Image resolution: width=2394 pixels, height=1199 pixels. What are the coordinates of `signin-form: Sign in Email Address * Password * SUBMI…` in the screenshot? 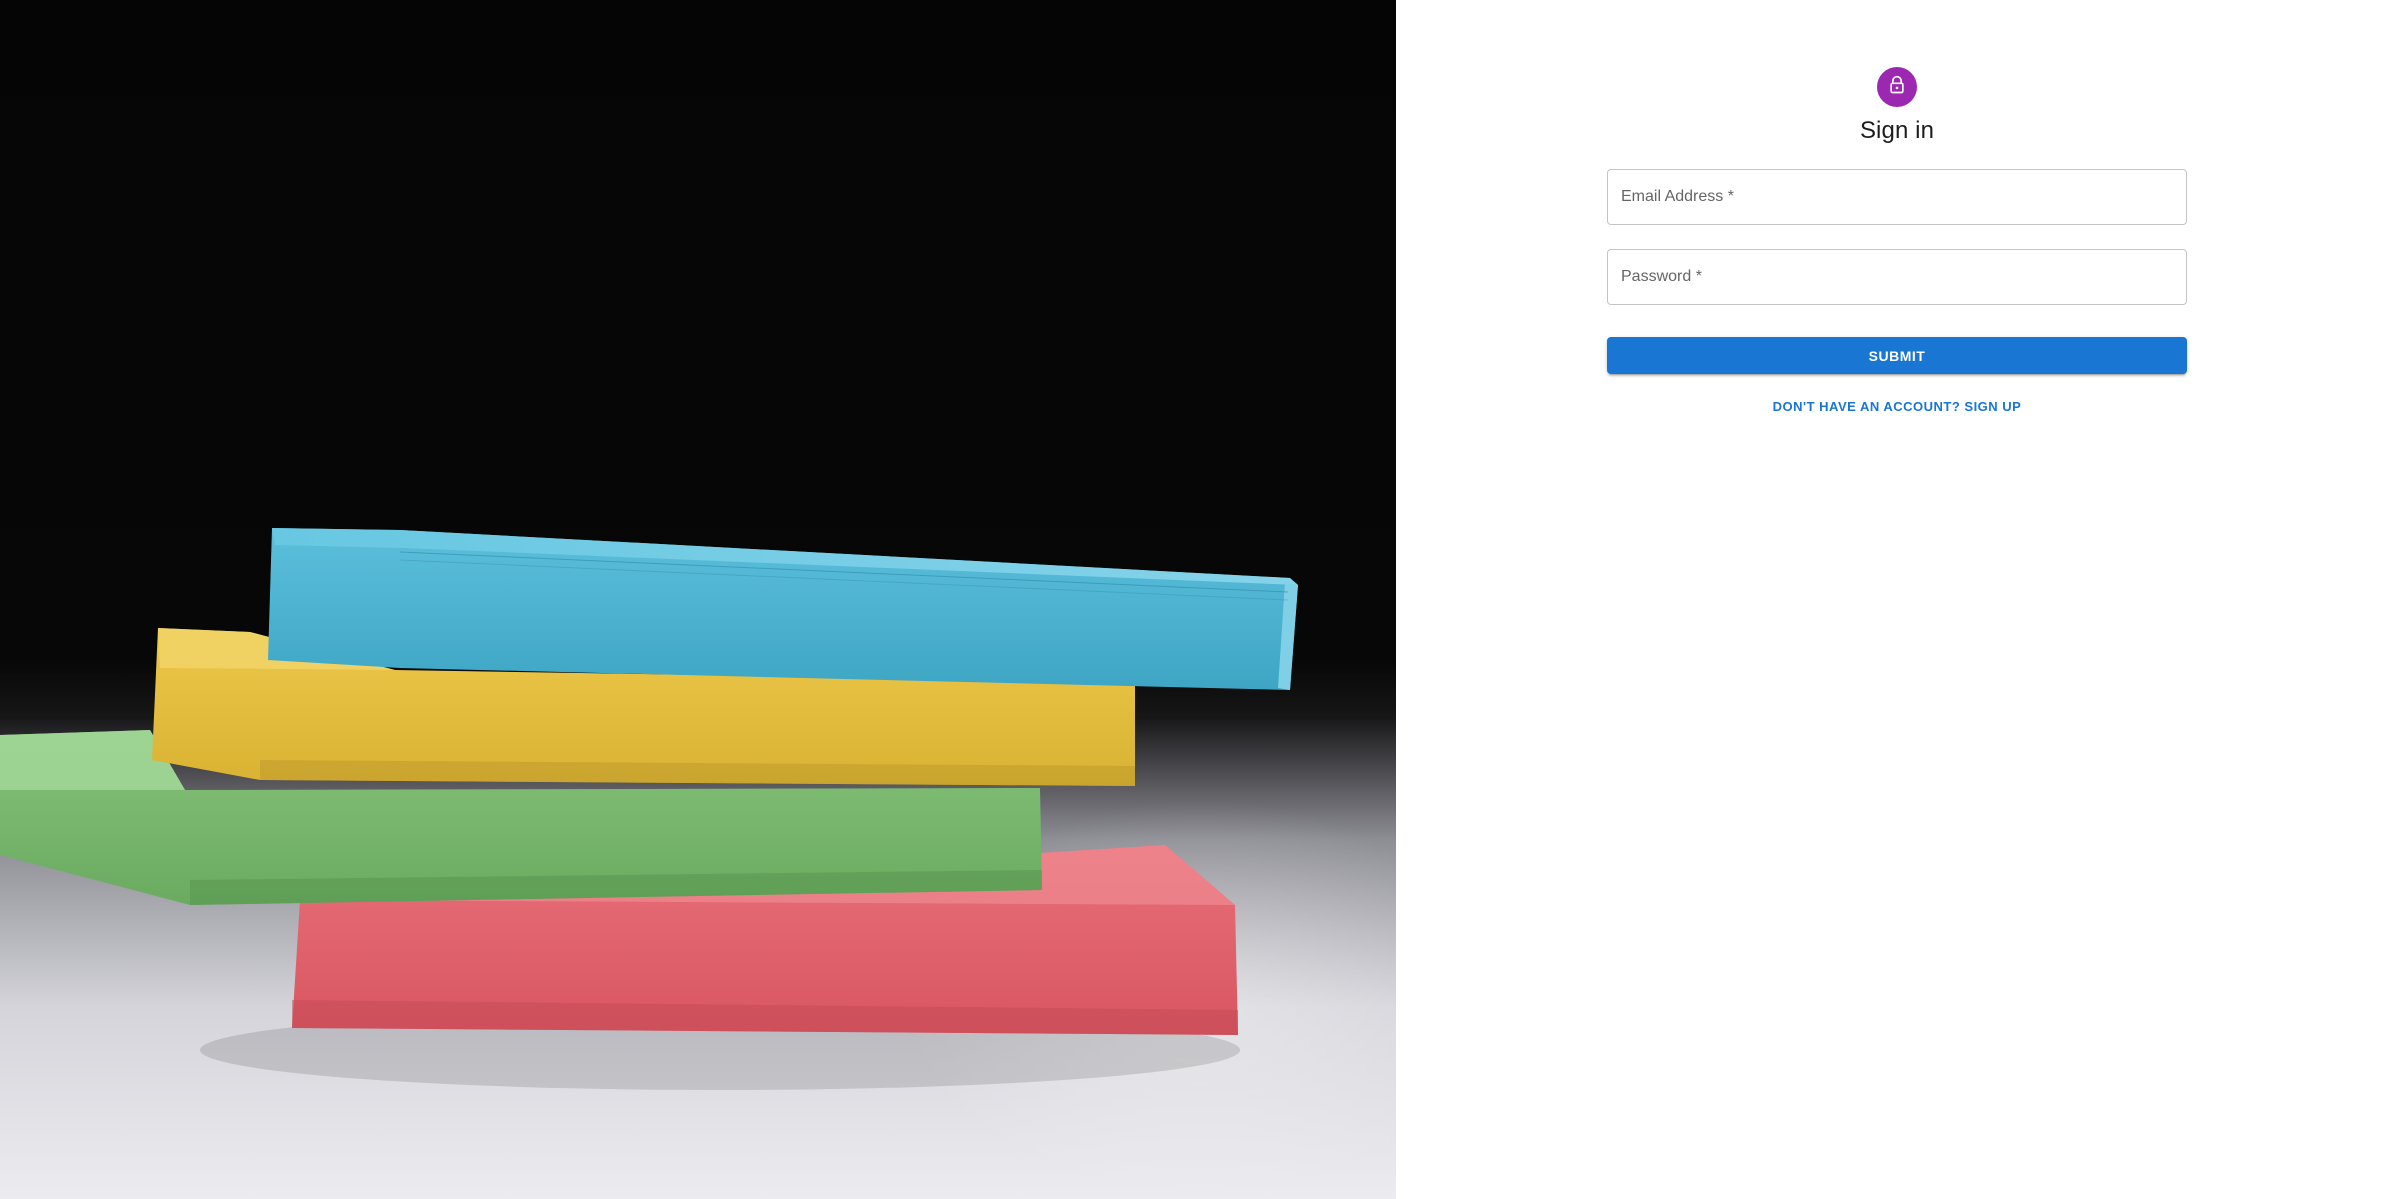 It's located at (1897, 240).